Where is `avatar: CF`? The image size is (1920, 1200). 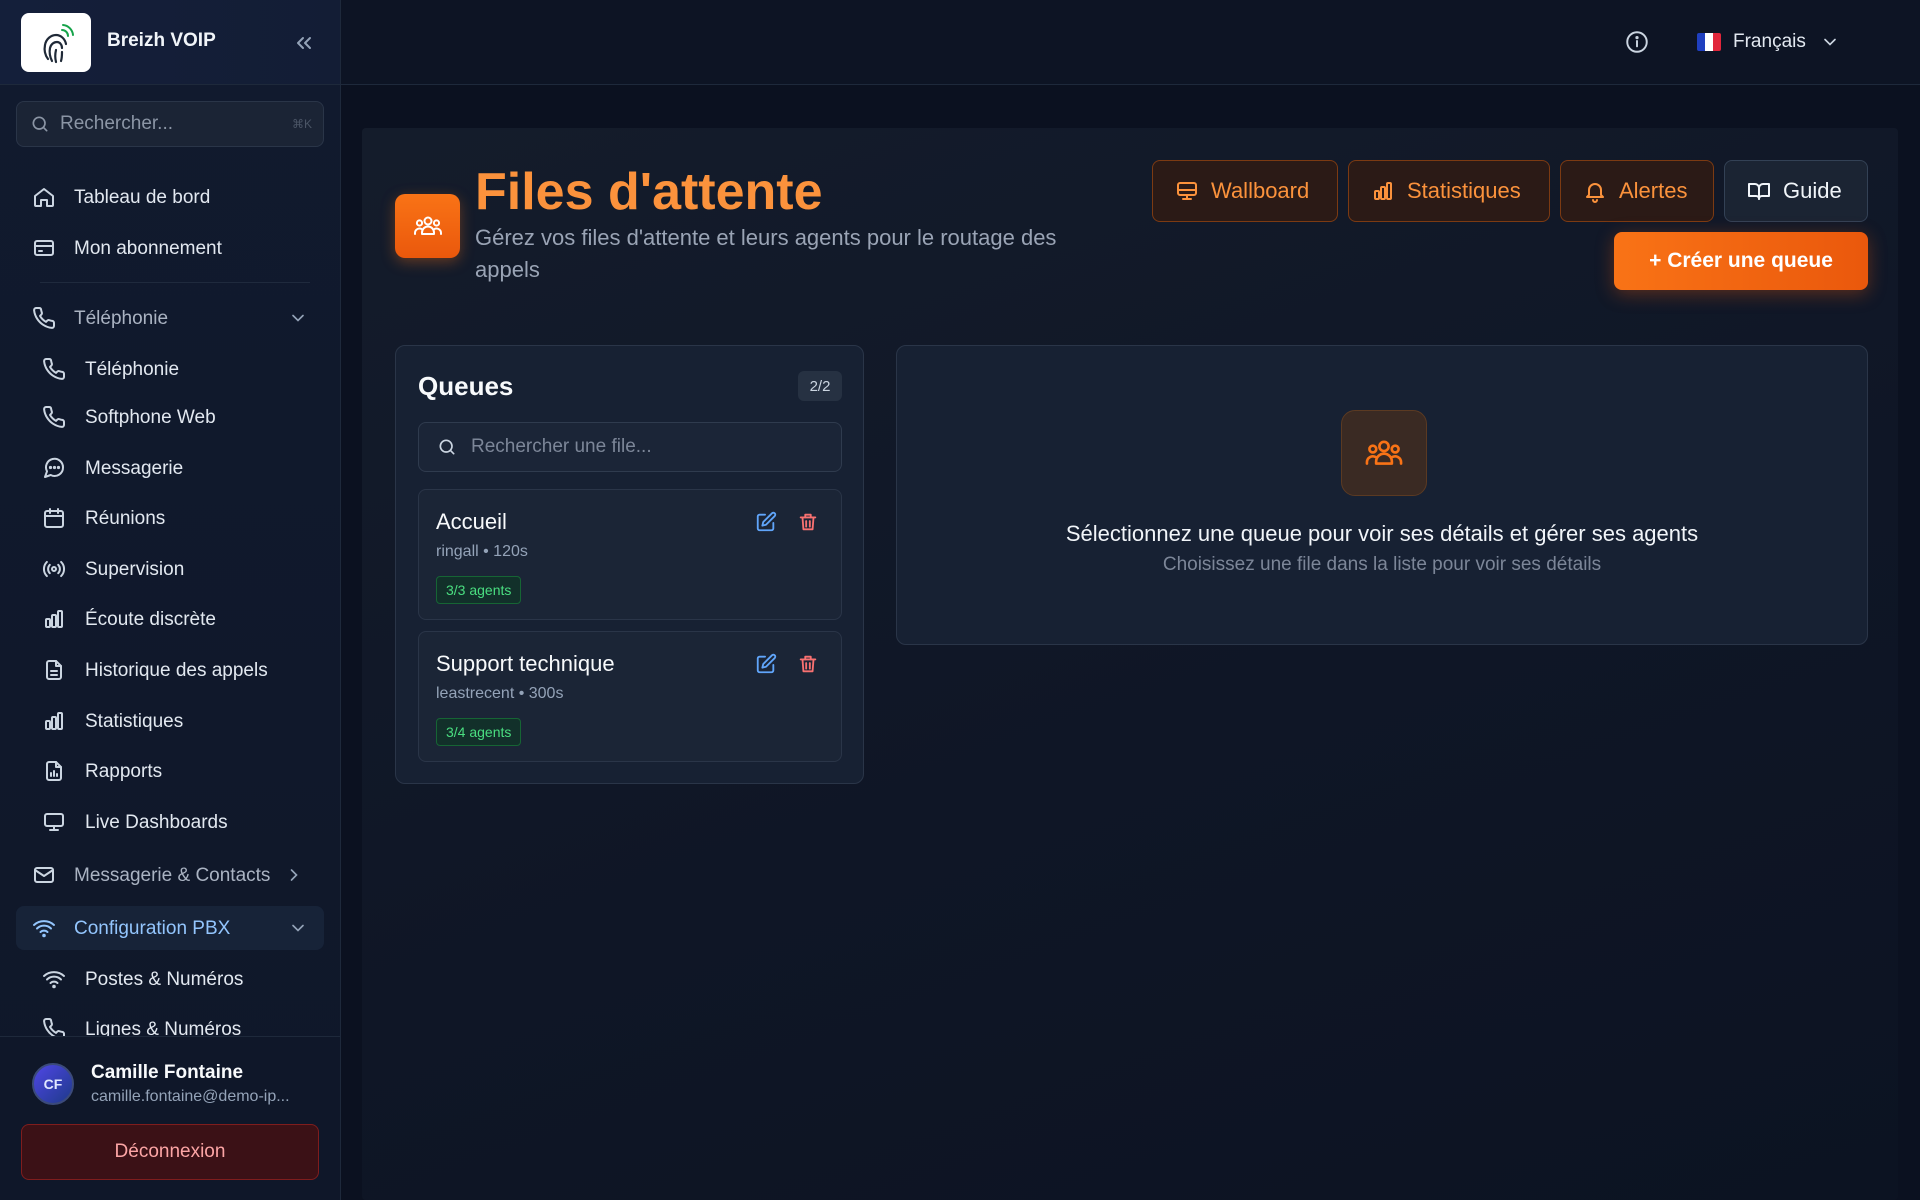
avatar: CF is located at coordinates (53, 1084).